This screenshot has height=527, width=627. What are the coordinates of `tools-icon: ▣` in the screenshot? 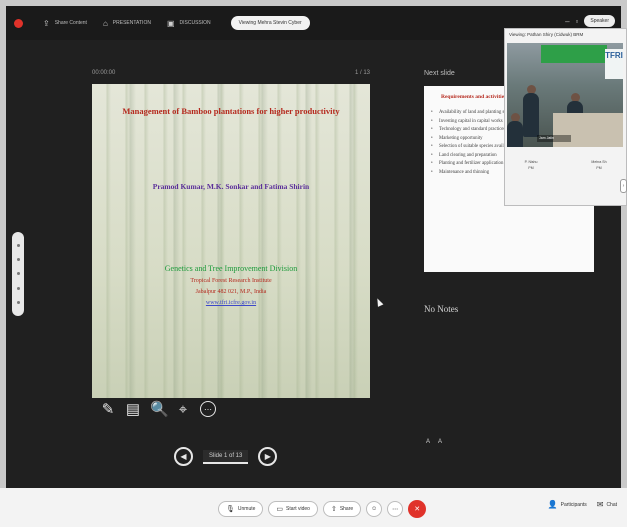 It's located at (170, 23).